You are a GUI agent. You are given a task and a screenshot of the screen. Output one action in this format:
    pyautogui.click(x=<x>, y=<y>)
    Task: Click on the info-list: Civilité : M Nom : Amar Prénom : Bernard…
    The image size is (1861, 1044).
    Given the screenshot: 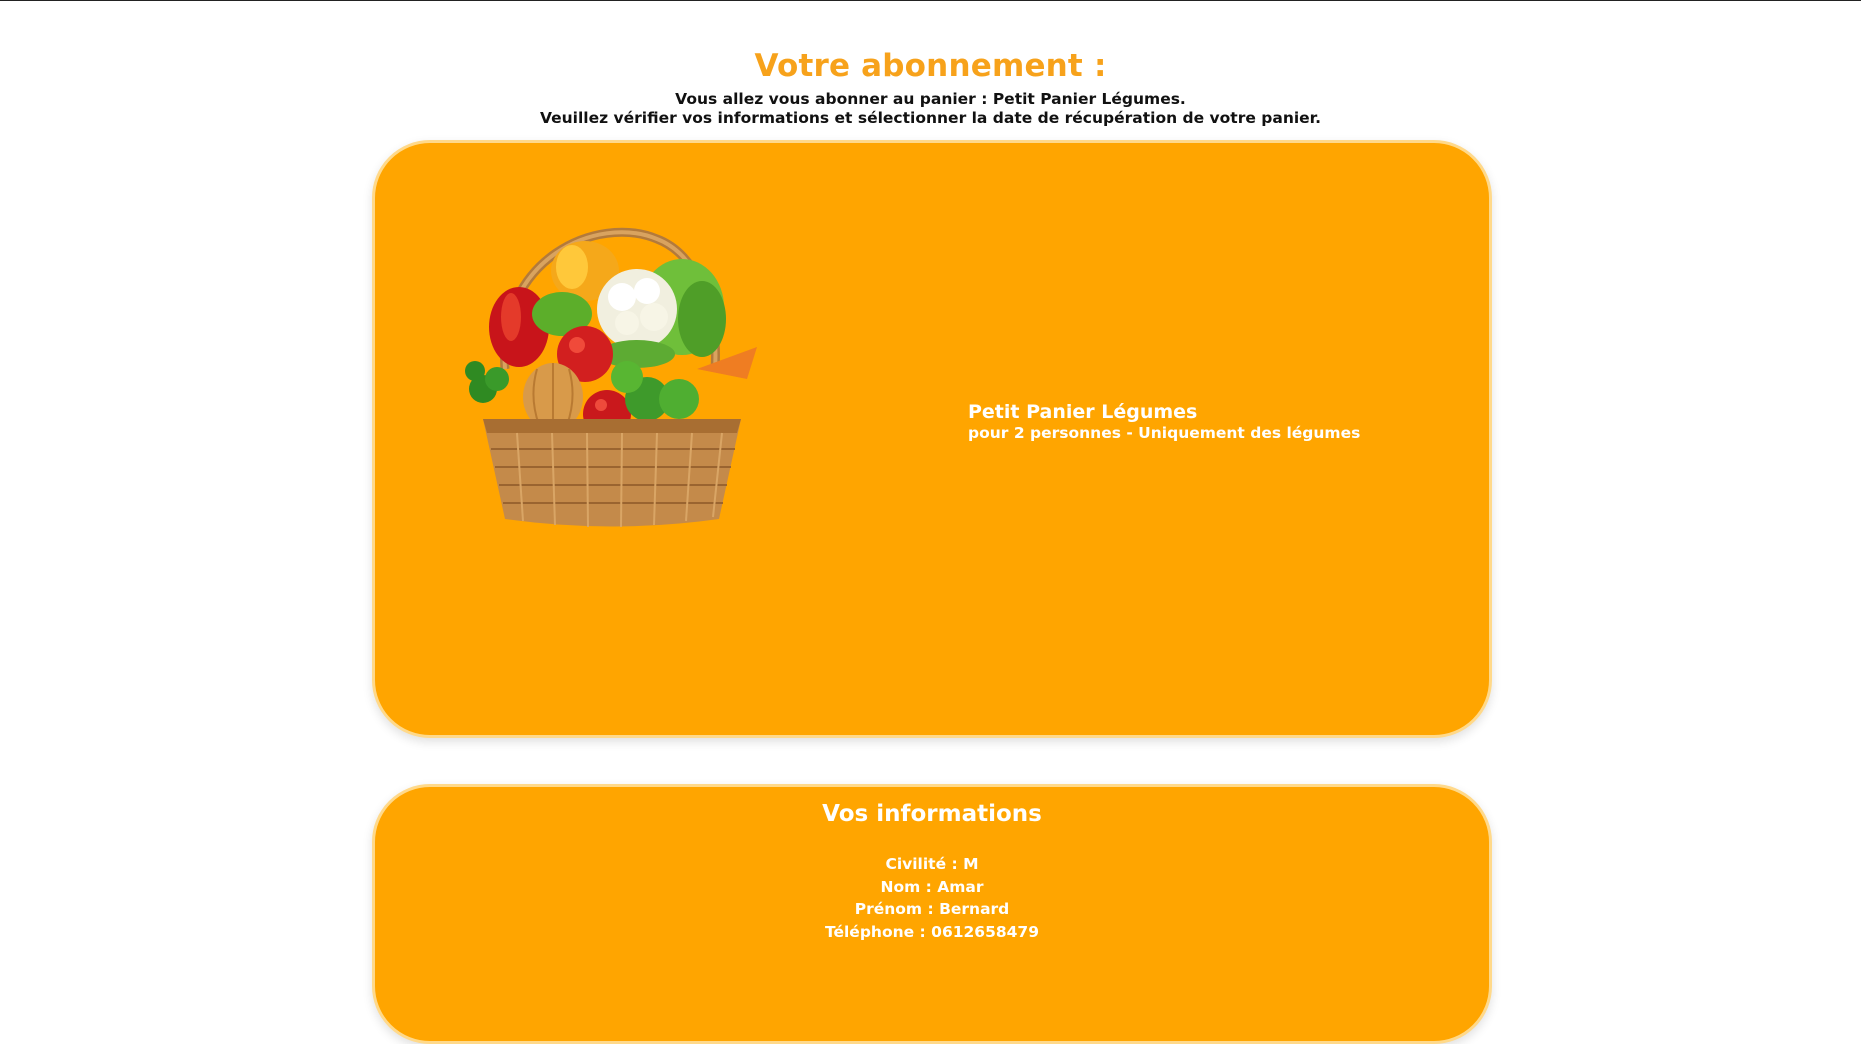 What is the action you would take?
    pyautogui.click(x=932, y=898)
    